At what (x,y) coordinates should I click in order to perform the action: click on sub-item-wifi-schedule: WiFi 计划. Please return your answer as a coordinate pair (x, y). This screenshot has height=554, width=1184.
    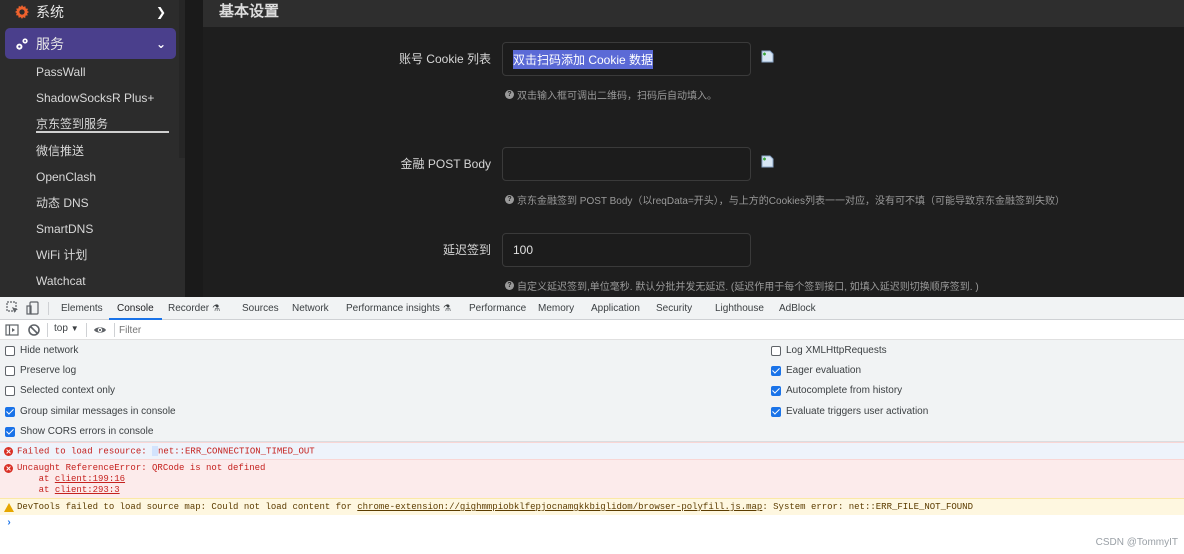
    Looking at the image, I should click on (61, 255).